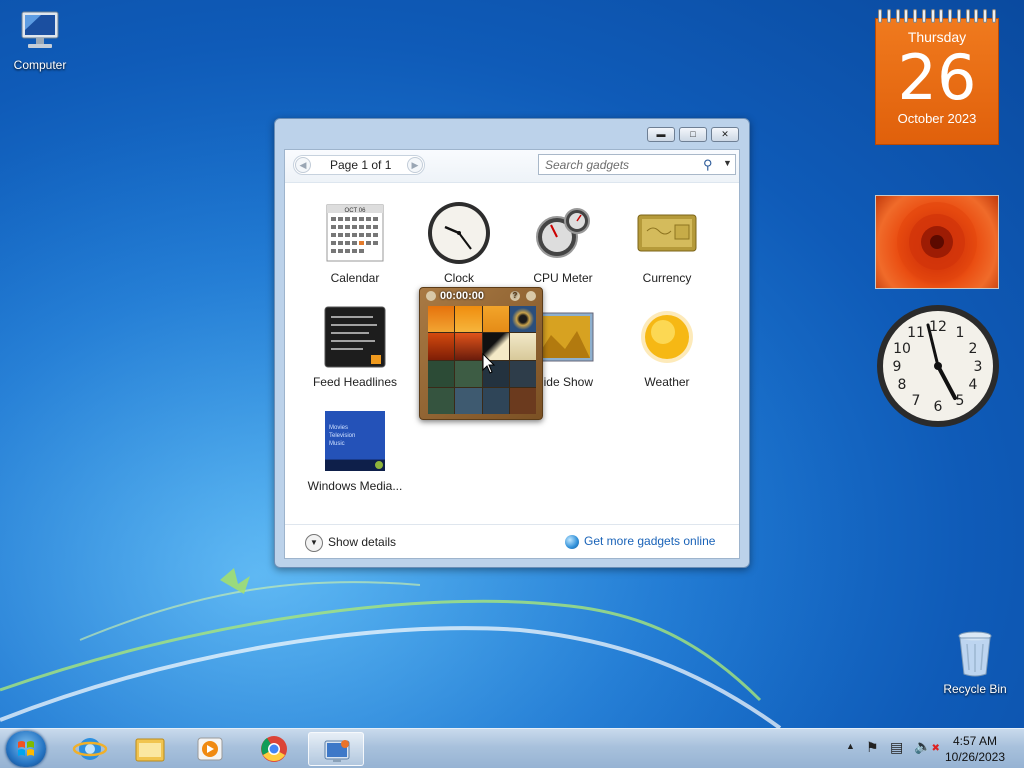  I want to click on svg-text: 6, so click(938, 407).